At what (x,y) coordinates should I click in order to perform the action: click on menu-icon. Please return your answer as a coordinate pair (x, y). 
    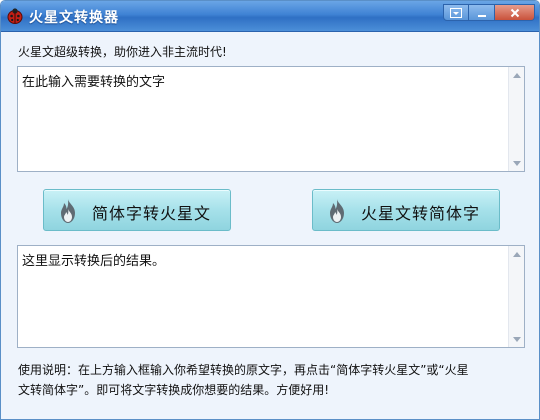
    Looking at the image, I should click on (456, 12).